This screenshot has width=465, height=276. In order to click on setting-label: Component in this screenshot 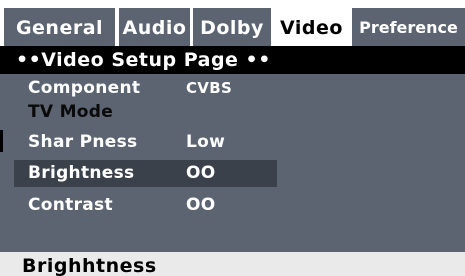, I will do `click(84, 88)`.